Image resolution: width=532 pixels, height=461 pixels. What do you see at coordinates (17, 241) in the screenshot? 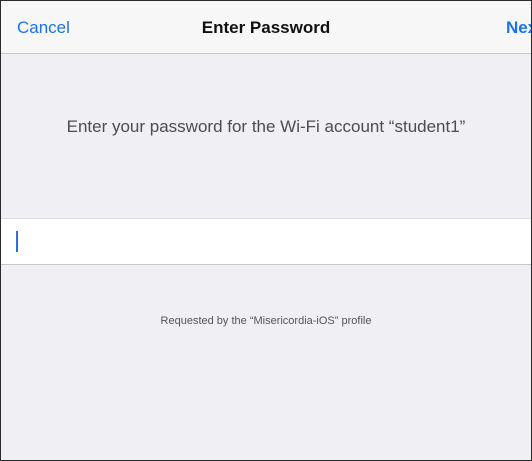
I see `text-cursor` at bounding box center [17, 241].